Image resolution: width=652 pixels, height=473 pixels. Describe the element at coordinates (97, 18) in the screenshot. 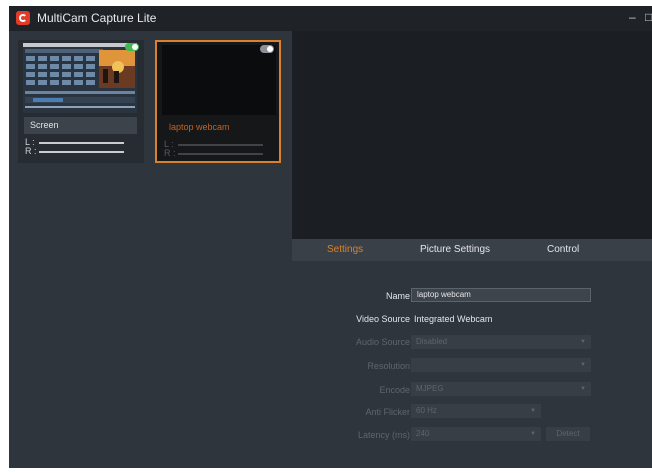

I see `app-title: MultiCam Capture Lite` at that location.